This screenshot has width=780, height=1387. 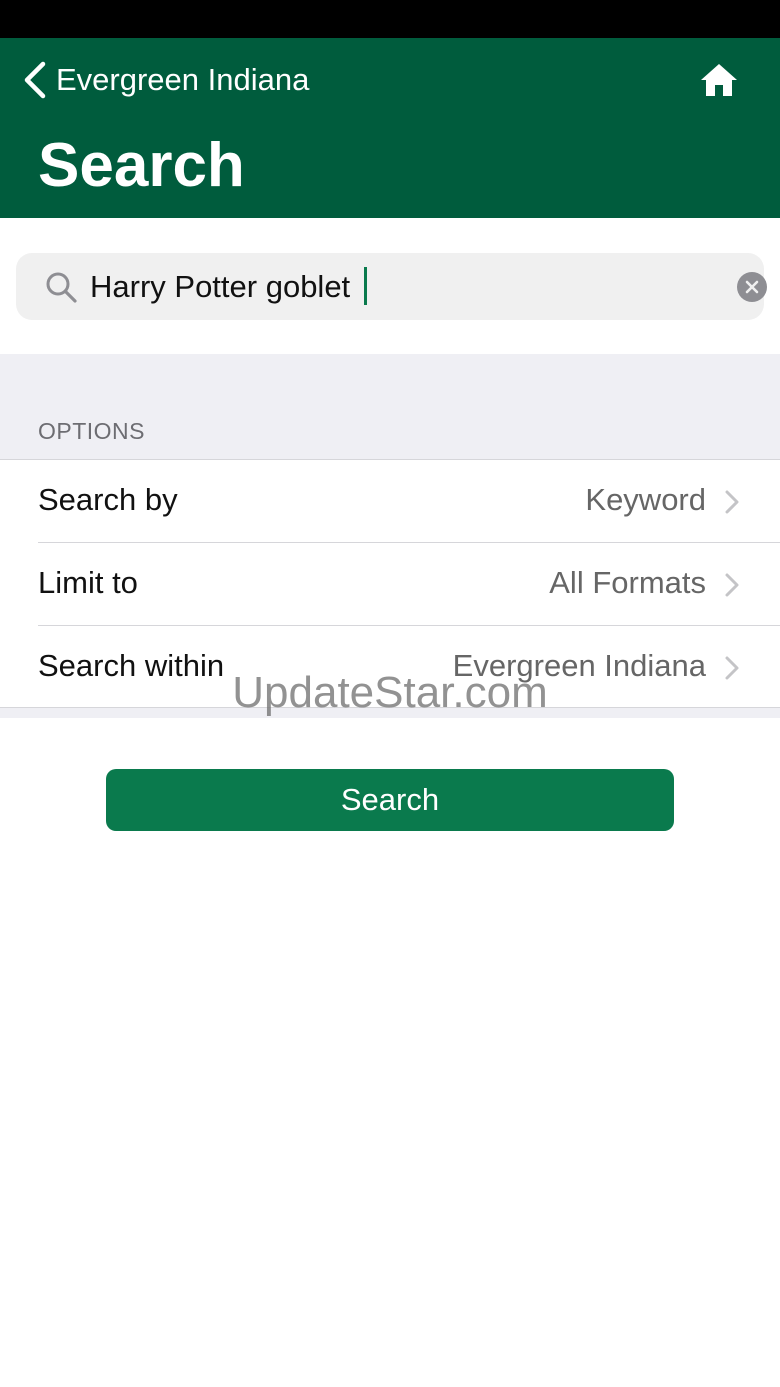 What do you see at coordinates (88, 582) in the screenshot?
I see `option-label: Limit to` at bounding box center [88, 582].